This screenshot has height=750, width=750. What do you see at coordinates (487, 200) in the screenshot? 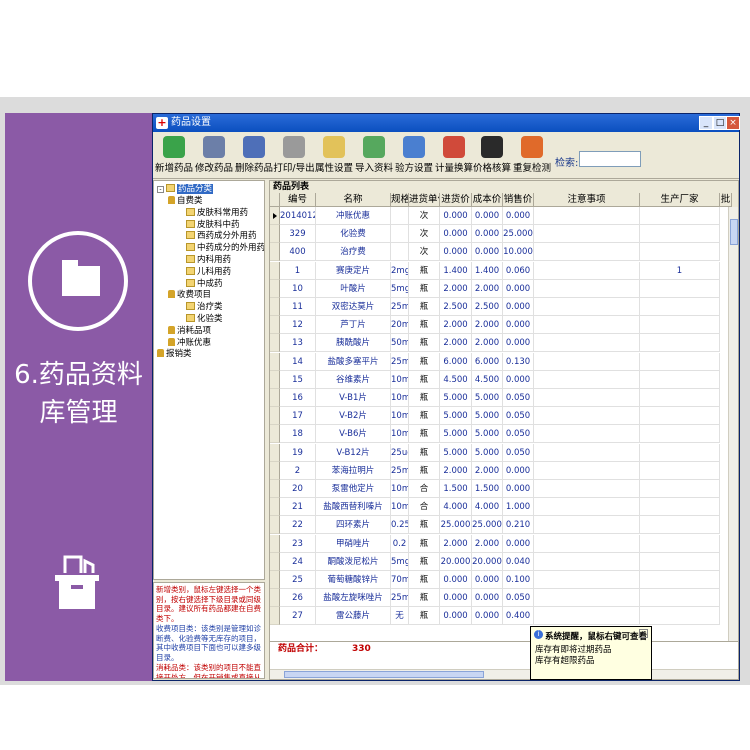
I see `column-header: 成本价` at bounding box center [487, 200].